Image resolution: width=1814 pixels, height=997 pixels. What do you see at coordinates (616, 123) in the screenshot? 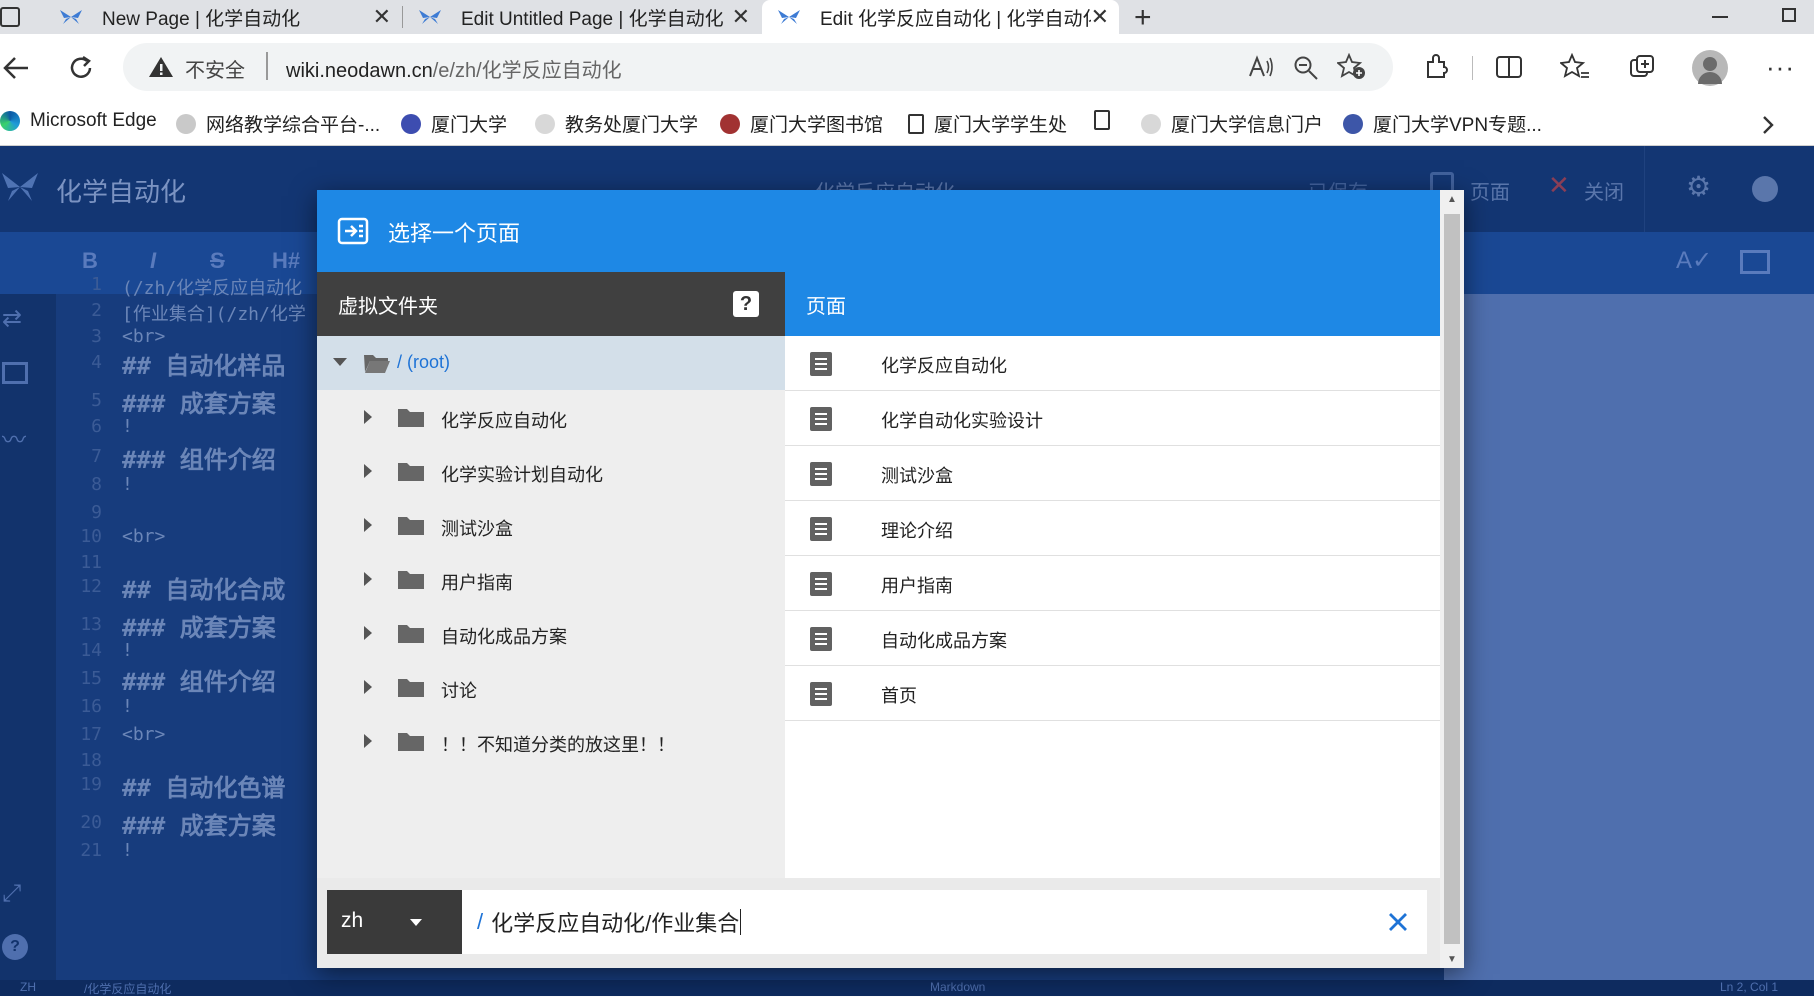
I see `bookmark-item: 教务处厦门大学` at bounding box center [616, 123].